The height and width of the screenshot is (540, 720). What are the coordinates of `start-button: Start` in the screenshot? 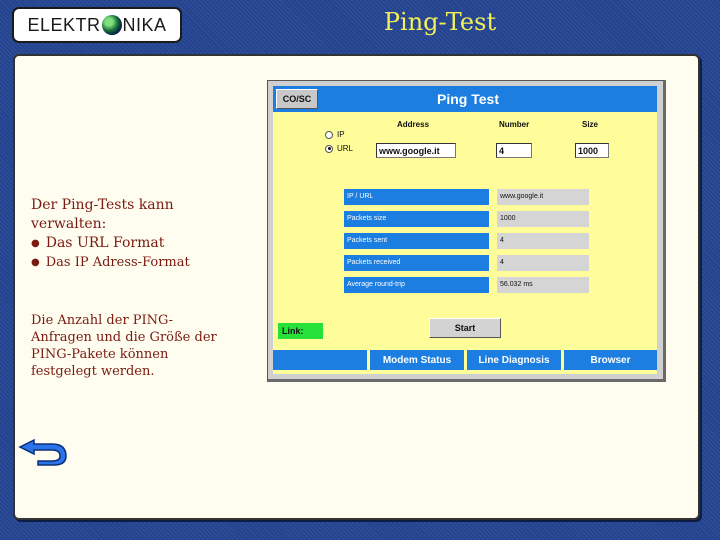 It's located at (465, 328).